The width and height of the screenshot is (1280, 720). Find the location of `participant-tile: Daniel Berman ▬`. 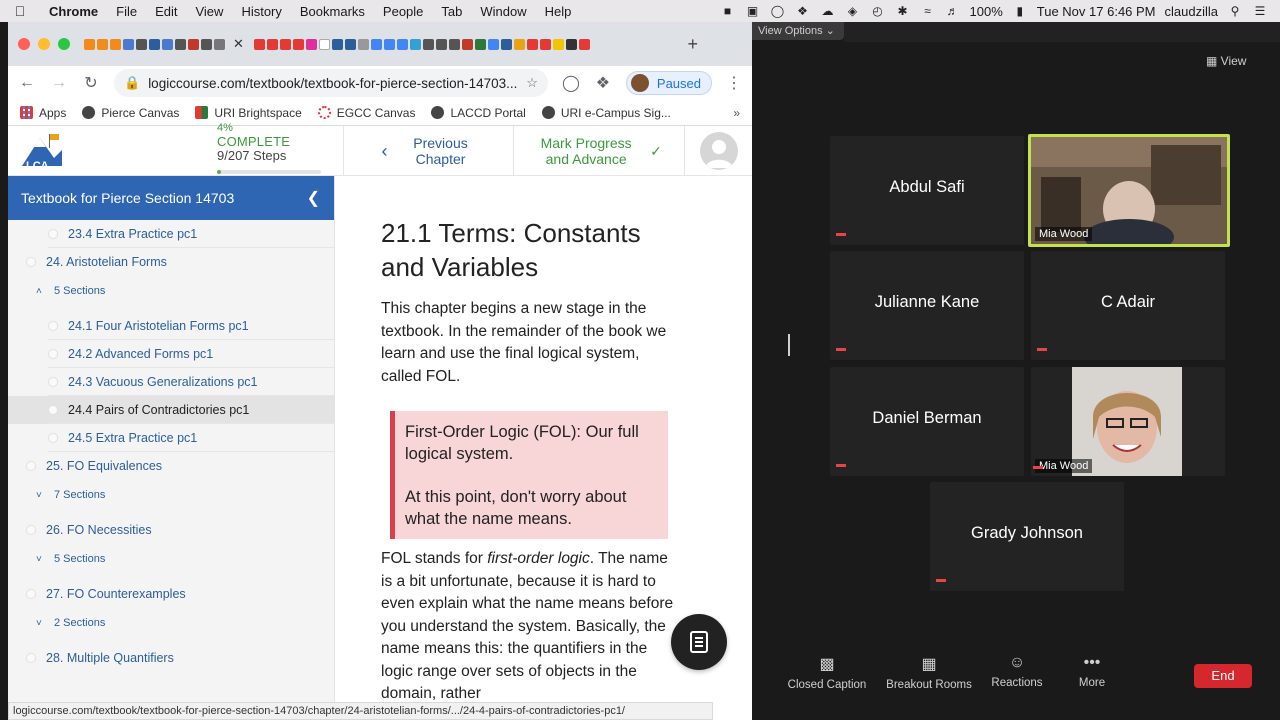

participant-tile: Daniel Berman ▬ is located at coordinates (927, 421).